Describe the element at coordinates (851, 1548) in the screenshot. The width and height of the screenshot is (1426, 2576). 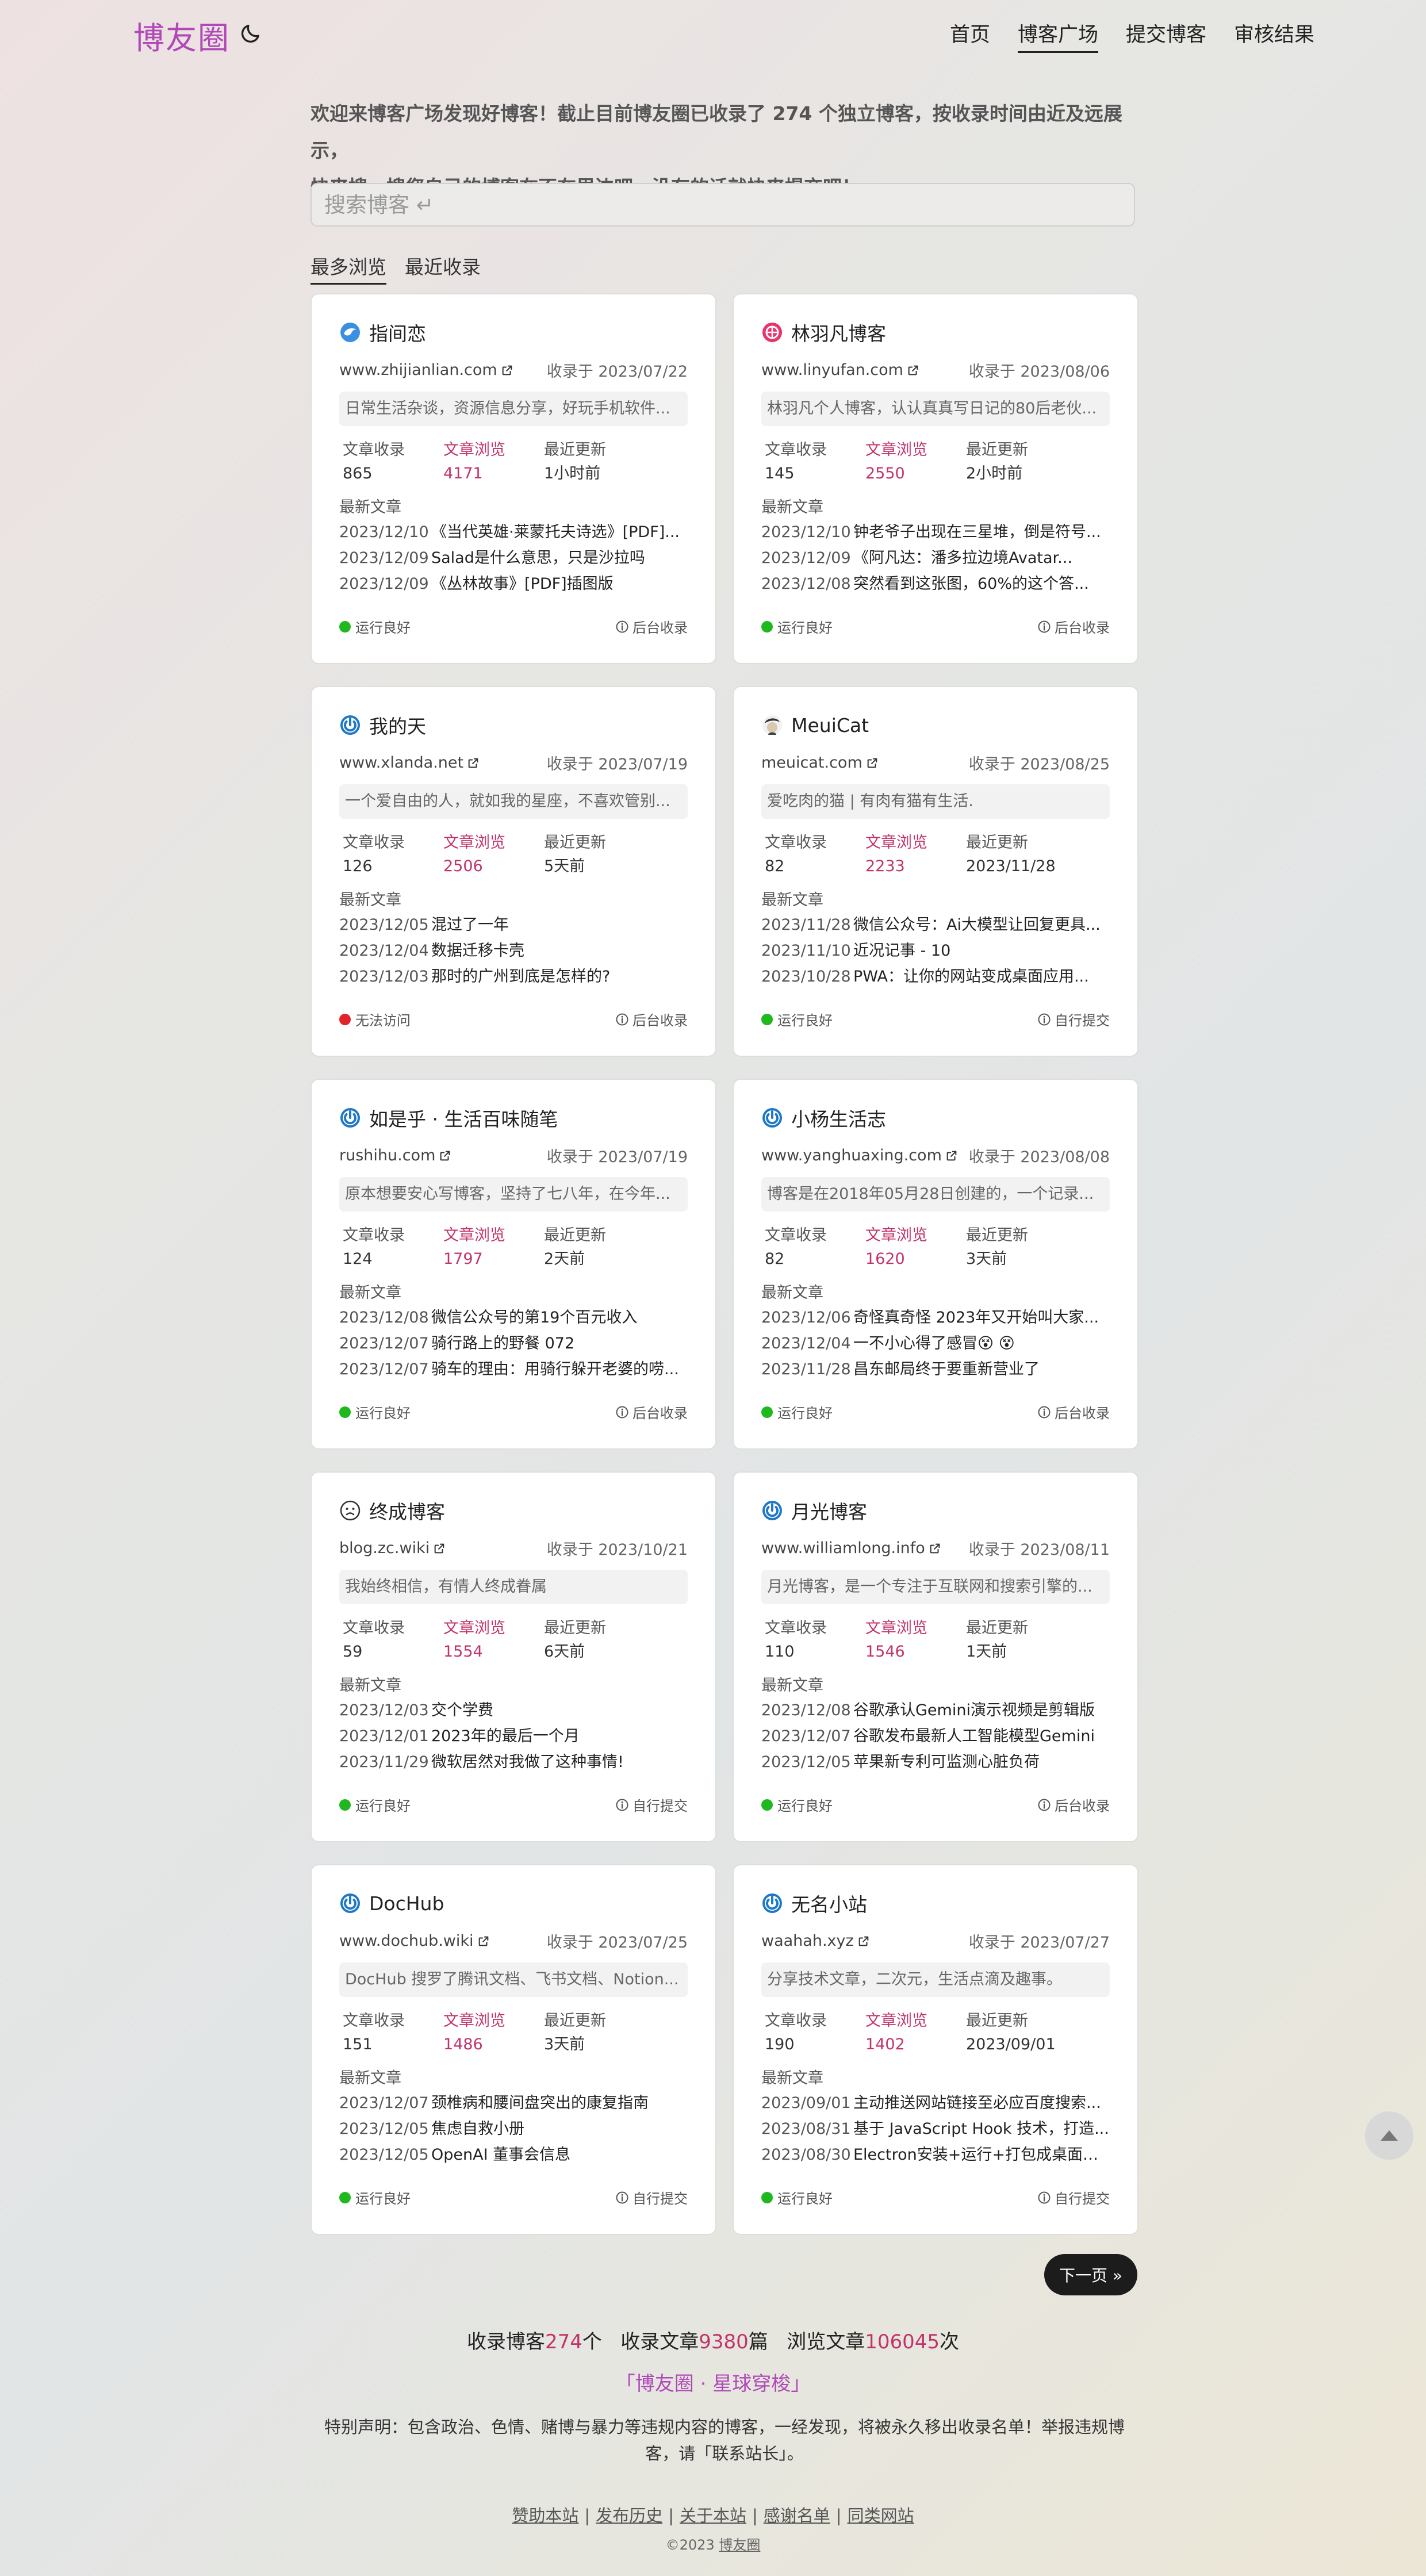
I see `blog-url-link: www.williamlong.info` at that location.